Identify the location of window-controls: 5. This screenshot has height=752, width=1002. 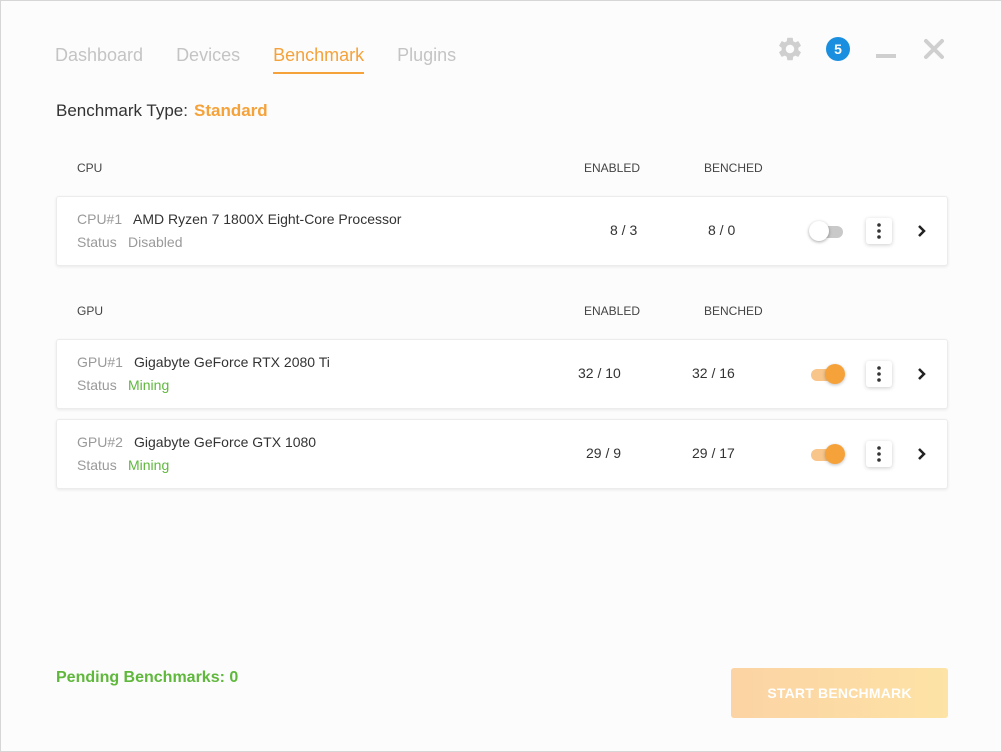
(862, 49).